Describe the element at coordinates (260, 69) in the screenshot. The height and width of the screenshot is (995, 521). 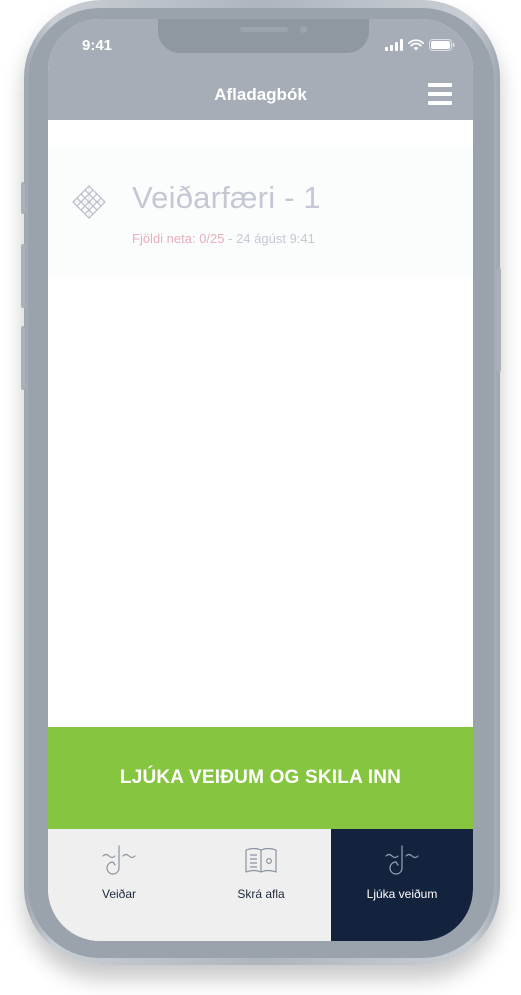
I see `top-bar: 9:41 Afladagbók` at that location.